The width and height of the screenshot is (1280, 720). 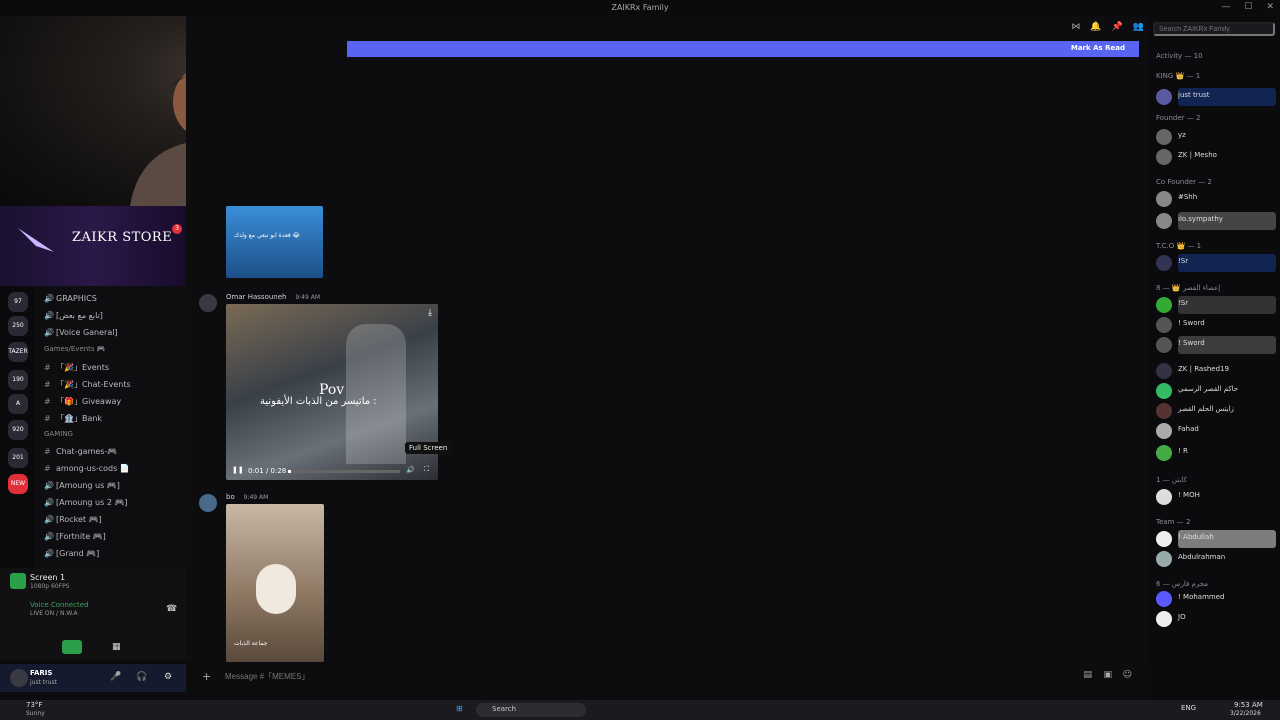 I want to click on channel-item: # 「🎁」Giveaway, so click(x=82, y=401).